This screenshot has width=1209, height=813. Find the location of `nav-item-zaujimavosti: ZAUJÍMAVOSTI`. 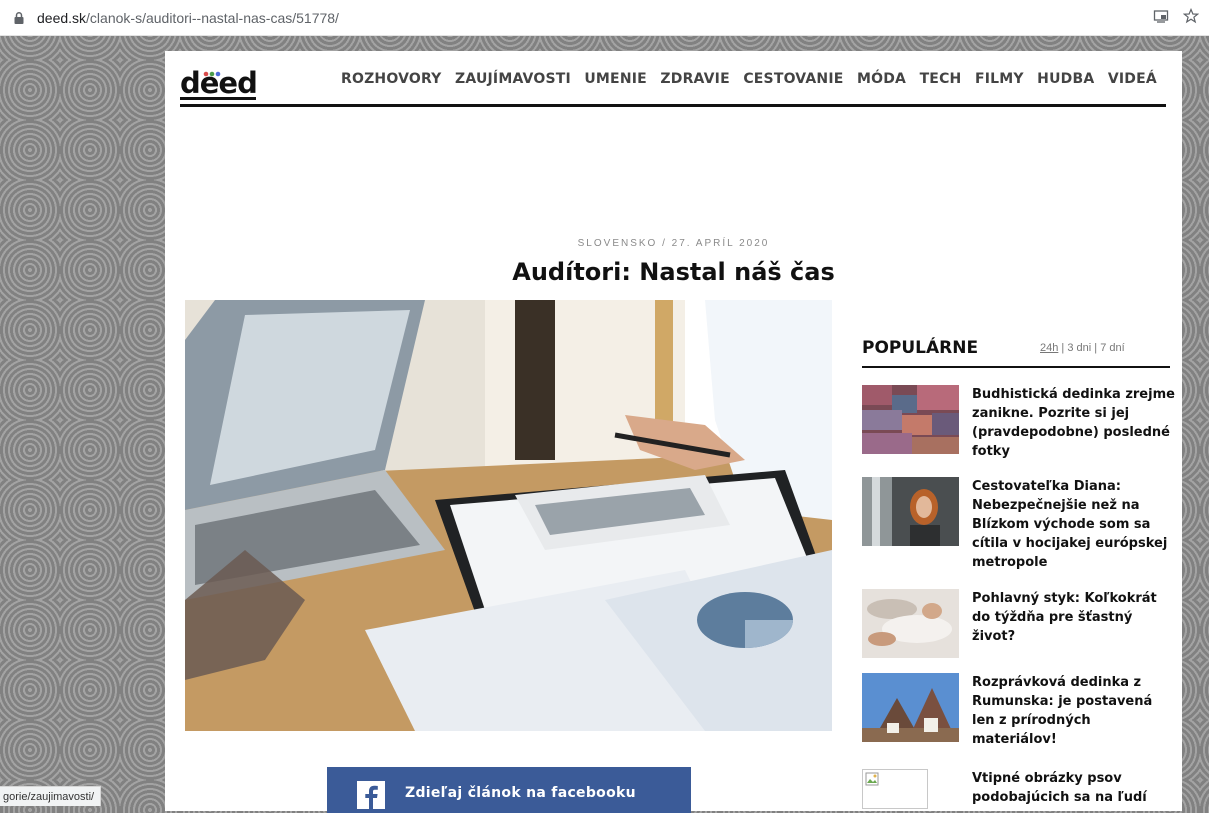

nav-item-zaujimavosti: ZAUJÍMAVOSTI is located at coordinates (513, 79).